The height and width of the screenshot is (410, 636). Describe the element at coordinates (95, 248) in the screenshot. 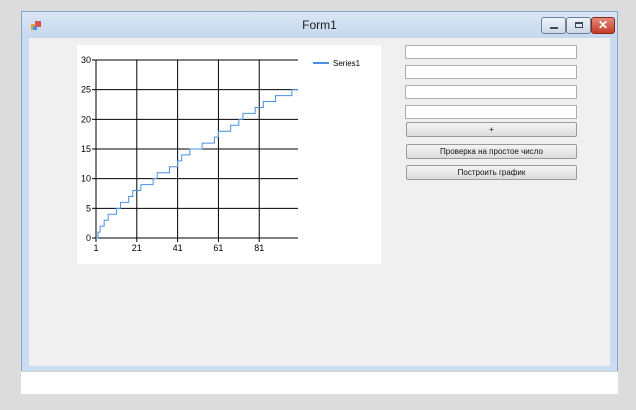

I see `x-tick-label: 1` at that location.